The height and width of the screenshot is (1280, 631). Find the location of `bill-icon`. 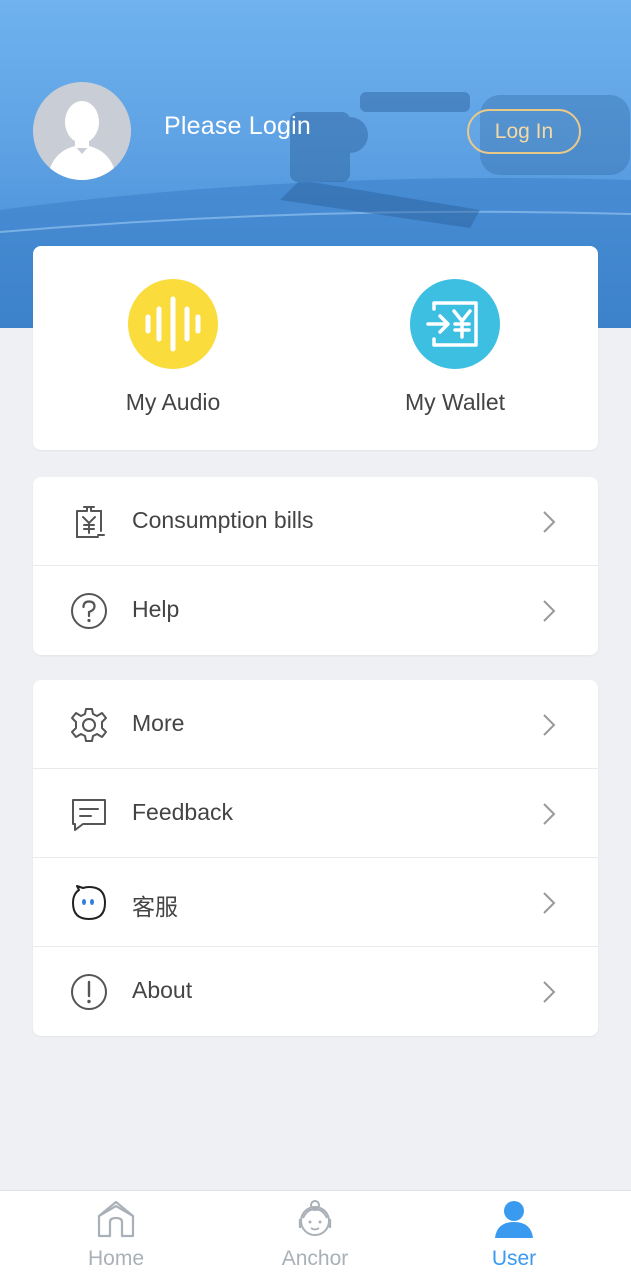

bill-icon is located at coordinates (90, 522).